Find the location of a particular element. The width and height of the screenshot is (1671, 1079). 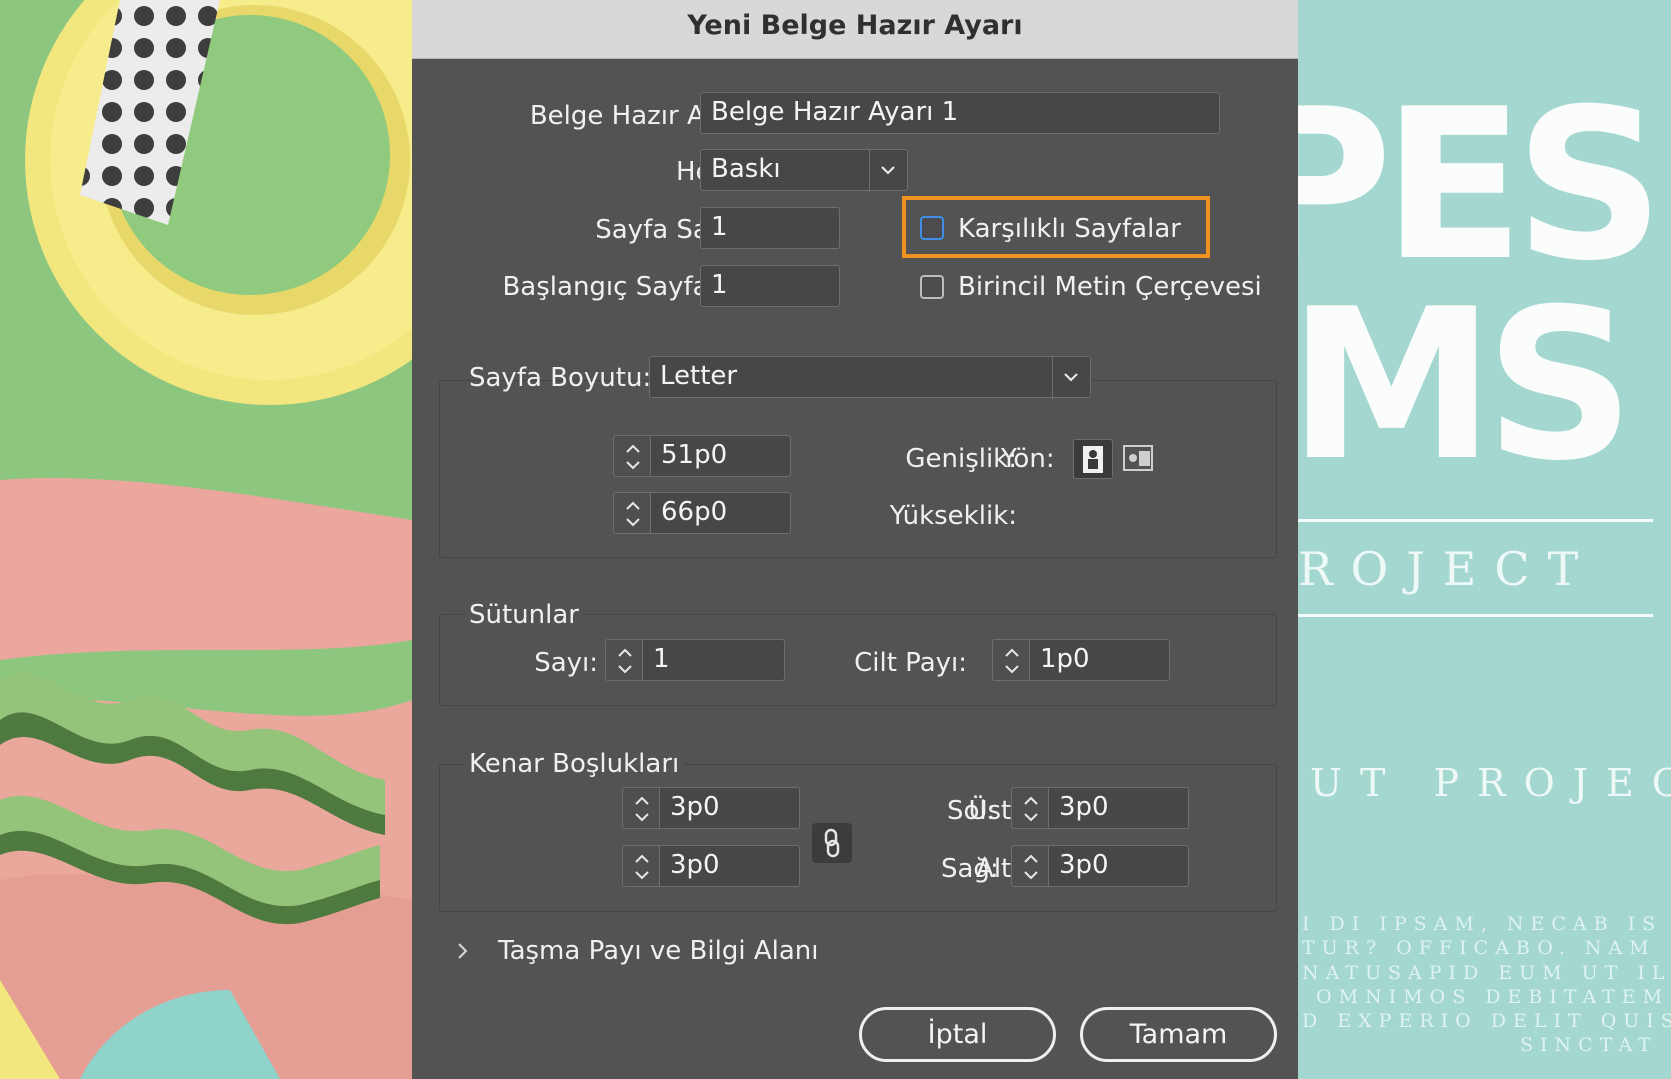

poster-headline-2: MS is located at coordinates (1466, 386).